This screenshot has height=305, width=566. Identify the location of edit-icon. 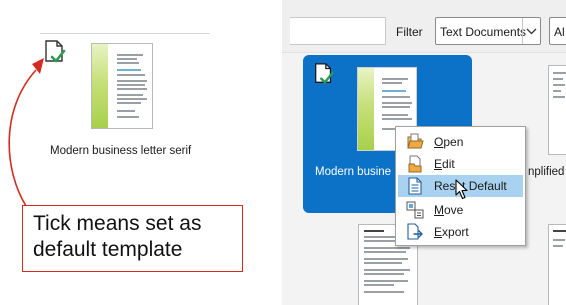
(415, 164).